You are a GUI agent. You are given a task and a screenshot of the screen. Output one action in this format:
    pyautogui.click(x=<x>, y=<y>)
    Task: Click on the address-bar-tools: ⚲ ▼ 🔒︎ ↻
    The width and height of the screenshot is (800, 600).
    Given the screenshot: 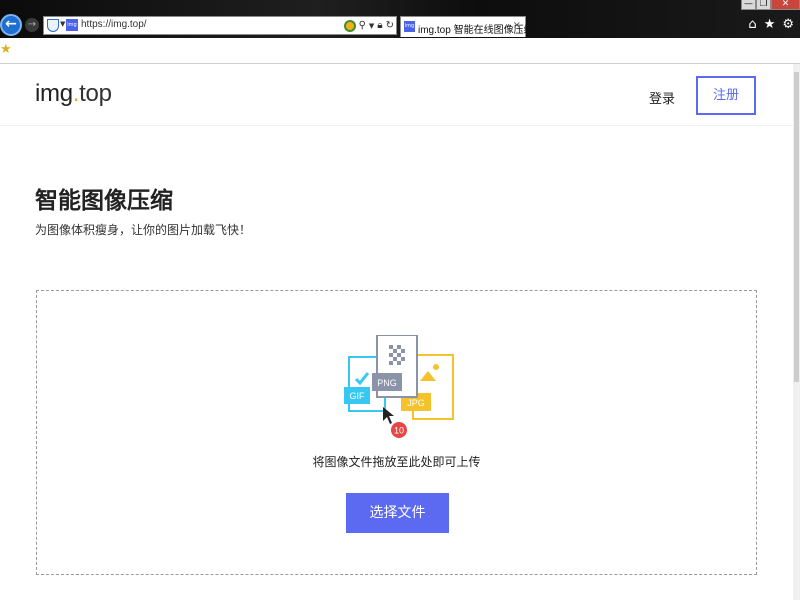 What is the action you would take?
    pyautogui.click(x=368, y=25)
    